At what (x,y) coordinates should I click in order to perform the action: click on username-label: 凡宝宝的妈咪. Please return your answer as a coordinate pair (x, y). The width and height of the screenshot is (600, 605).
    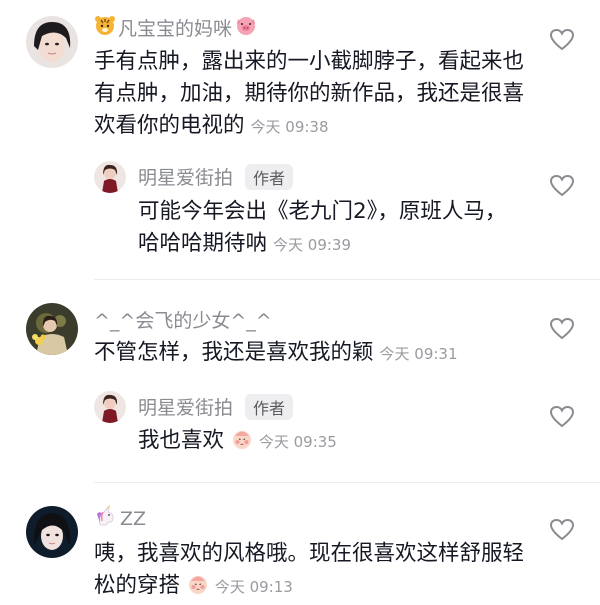
    Looking at the image, I should click on (175, 29).